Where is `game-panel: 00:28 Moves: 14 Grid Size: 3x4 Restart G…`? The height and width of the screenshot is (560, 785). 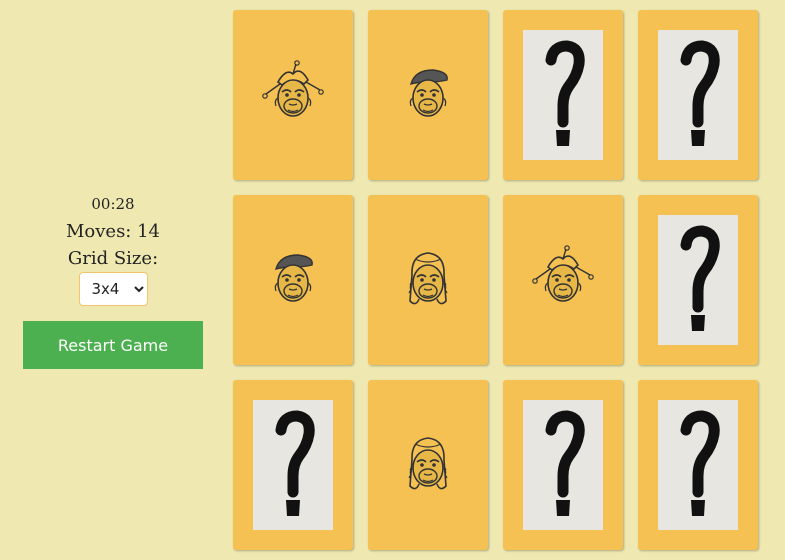
game-panel: 00:28 Moves: 14 Grid Size: 3x4 Restart G… is located at coordinates (113, 281).